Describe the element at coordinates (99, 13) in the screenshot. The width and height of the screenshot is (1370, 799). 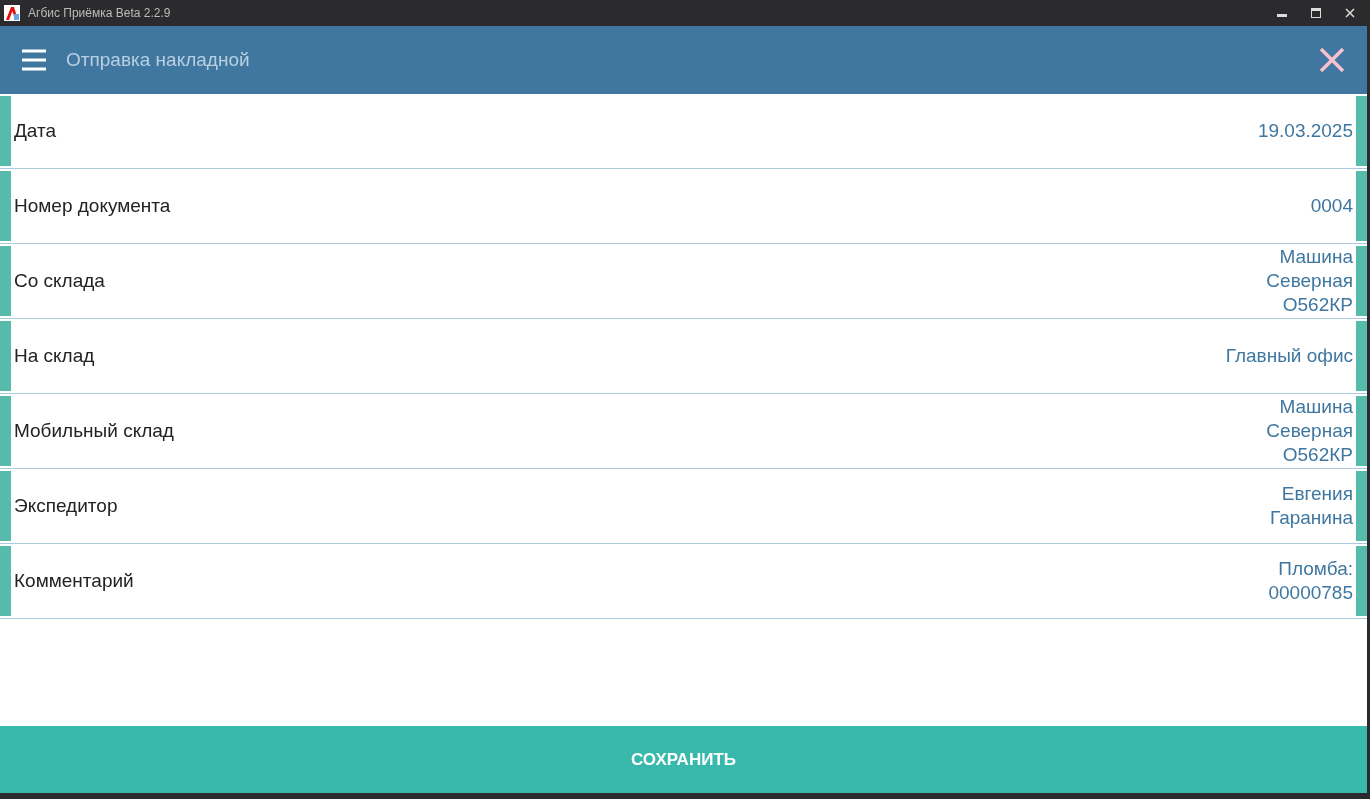
I see `window-title: Агбис Приёмка Beta 2.2.9` at that location.